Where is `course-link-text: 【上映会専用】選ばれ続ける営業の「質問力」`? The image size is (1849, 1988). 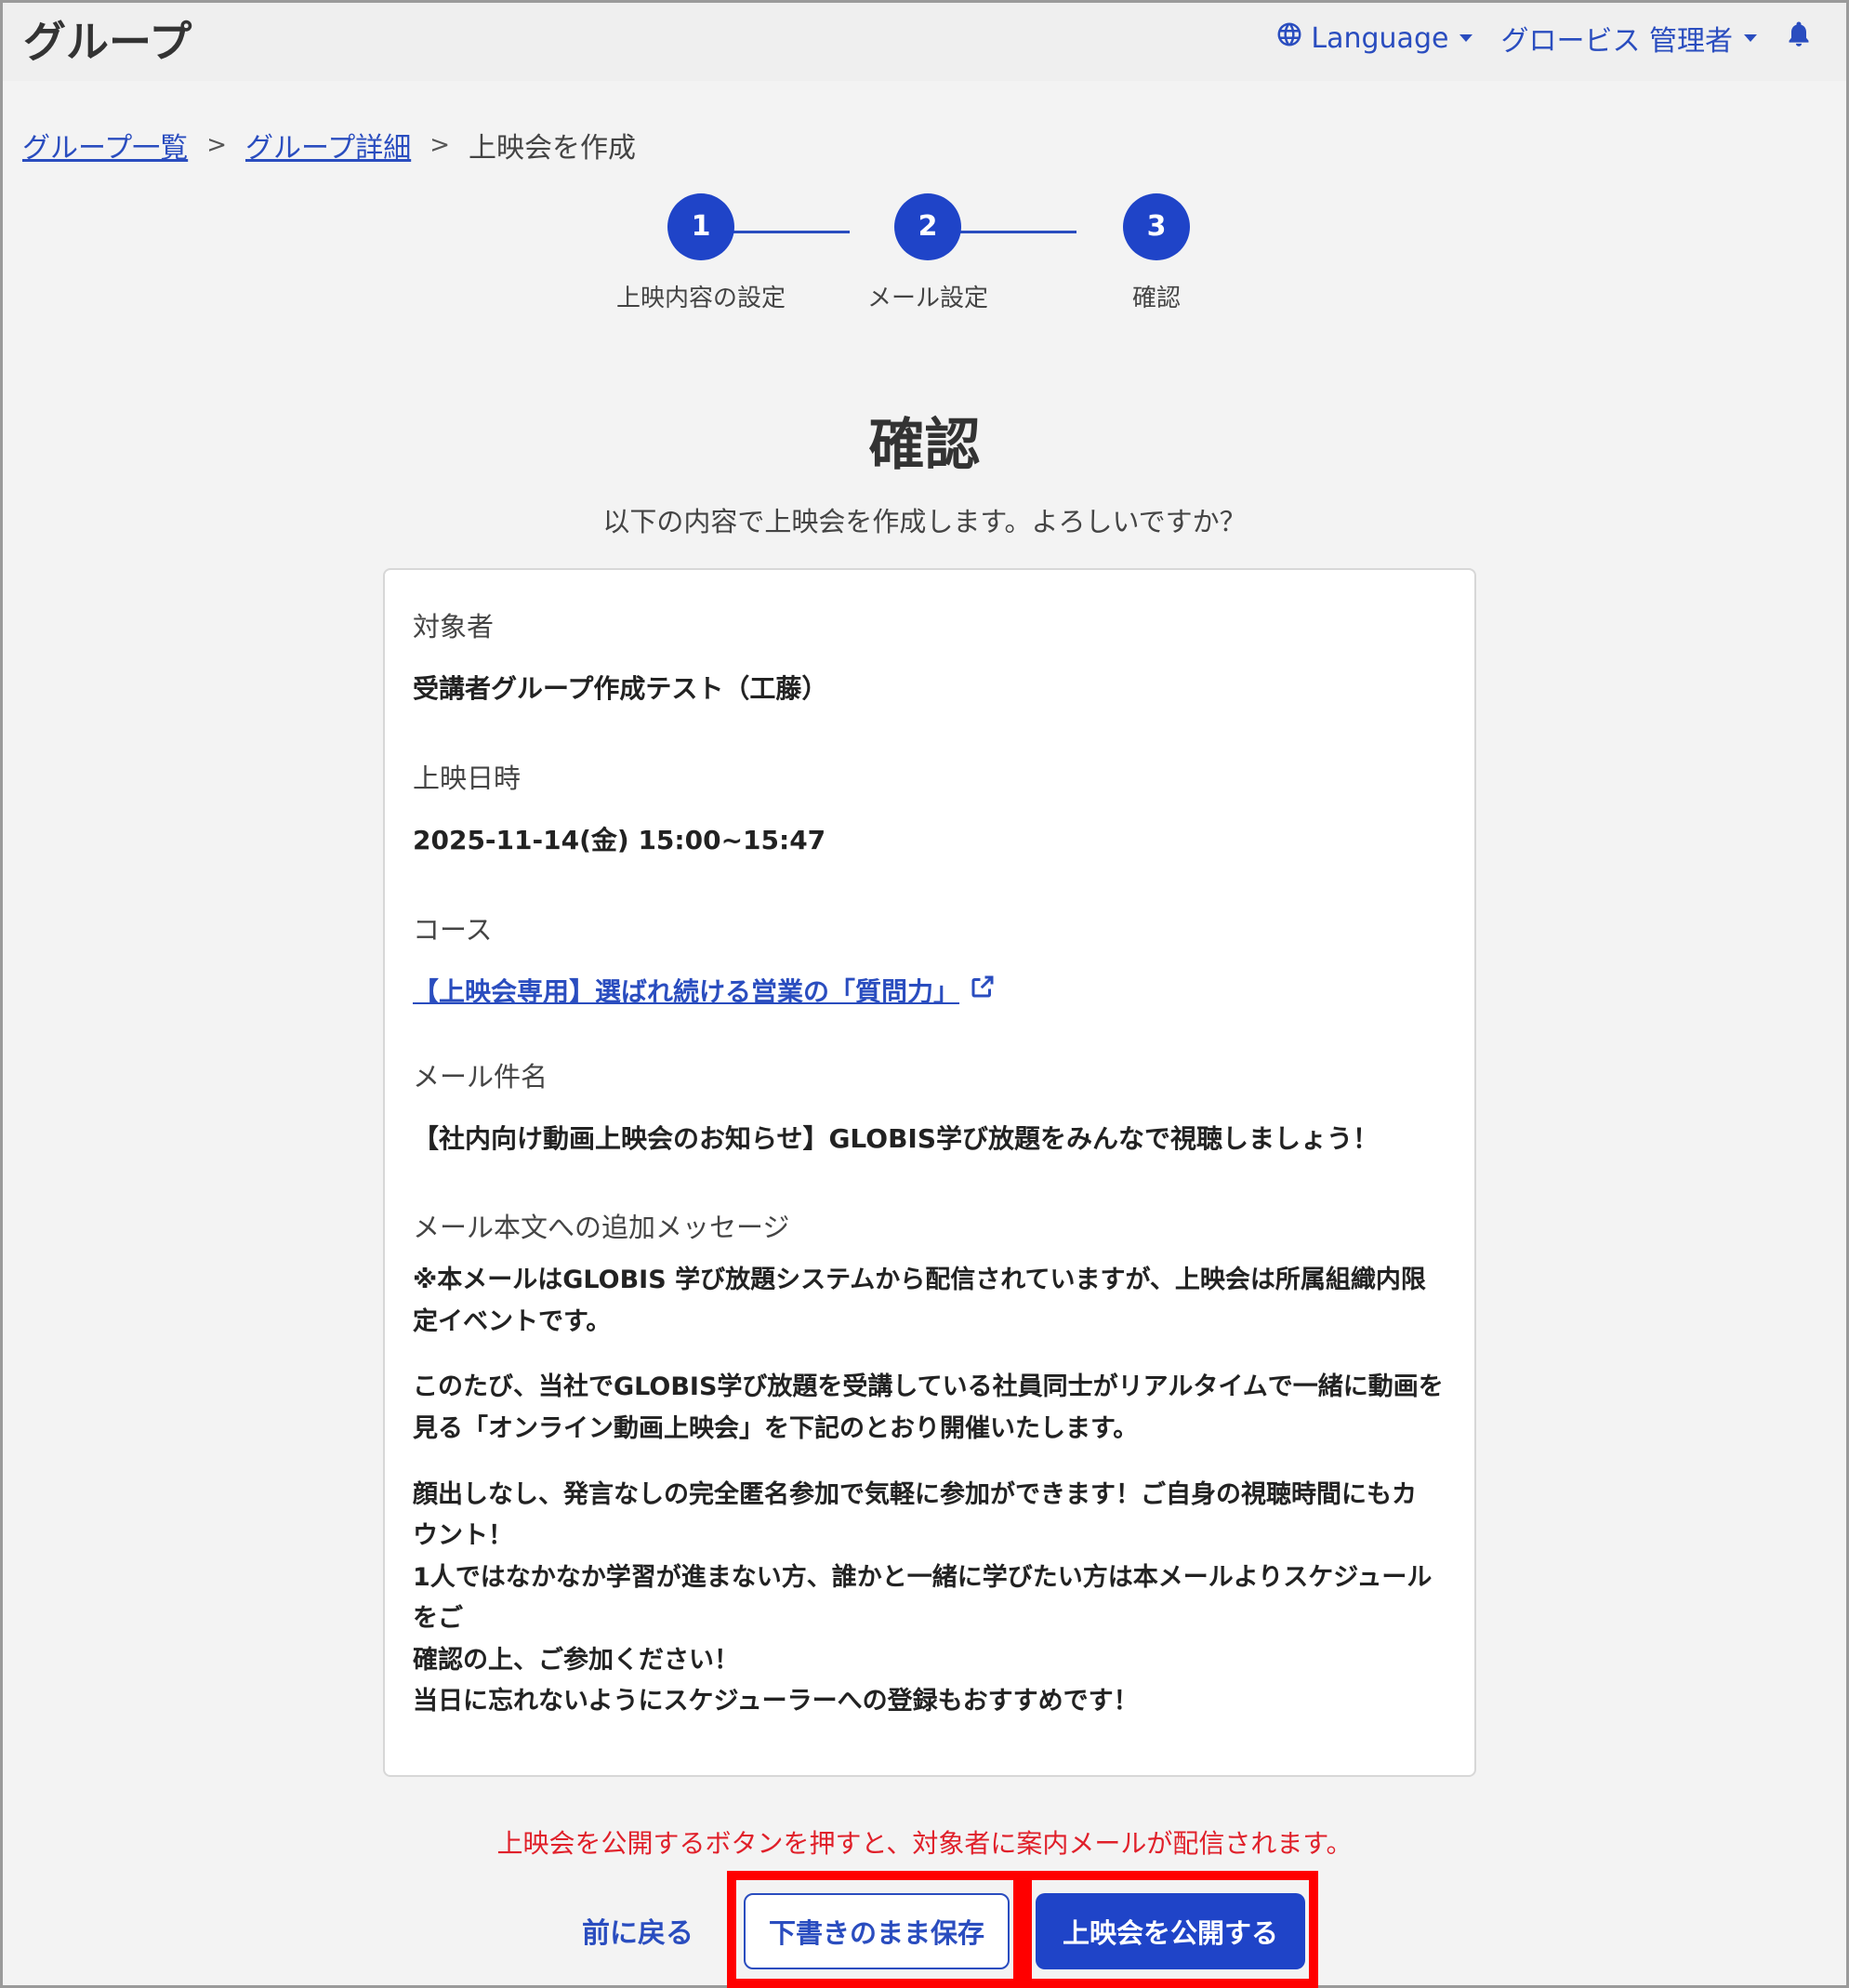 course-link-text: 【上映会専用】選ばれ続ける営業の「質問力」 is located at coordinates (686, 991).